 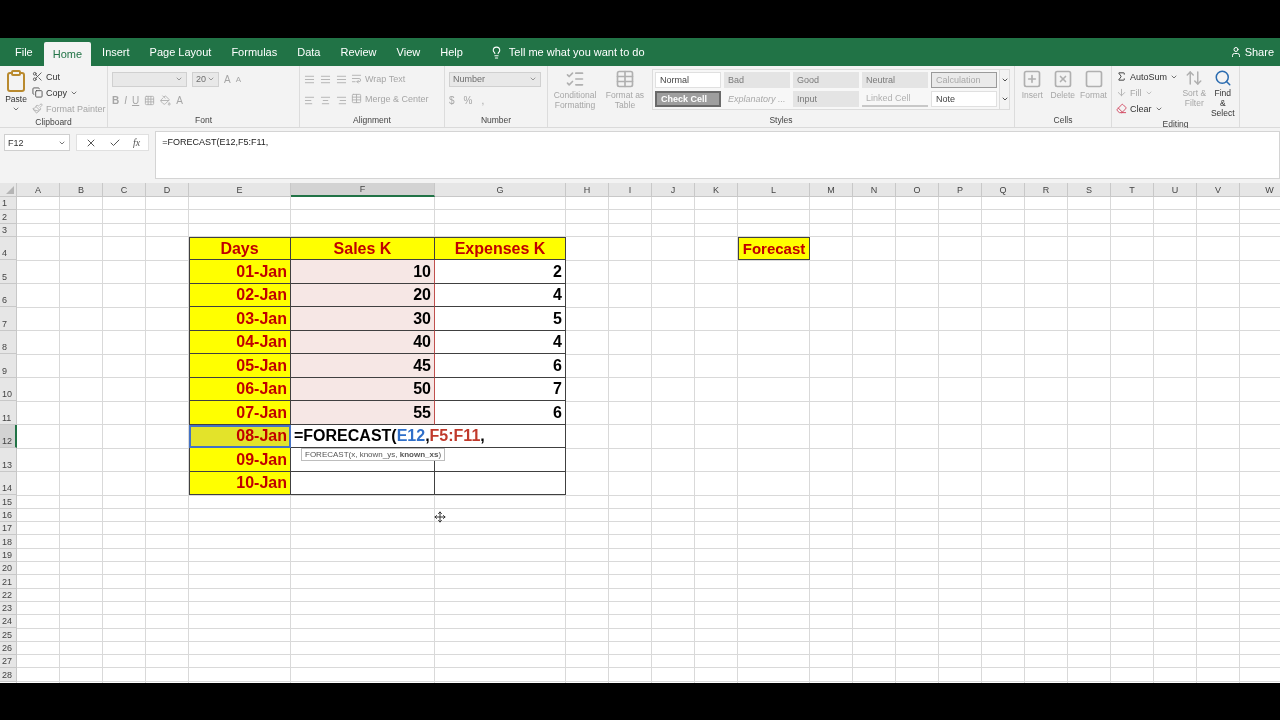 I want to click on table-cell: 55, so click(x=363, y=413).